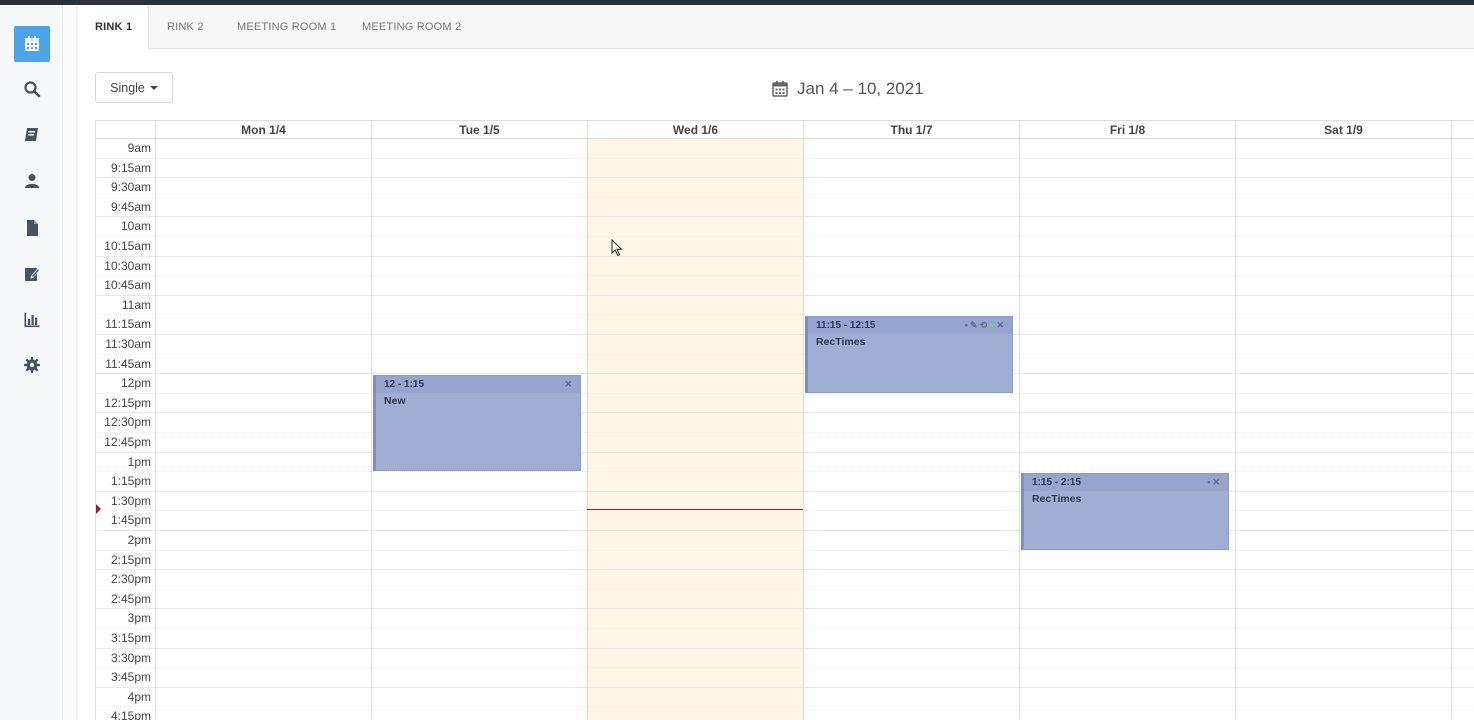 This screenshot has height=720, width=1474. Describe the element at coordinates (1125, 511) in the screenshot. I see `calendar-event: 1:15 - 2:15 ▪ ✕ RecTimes` at that location.